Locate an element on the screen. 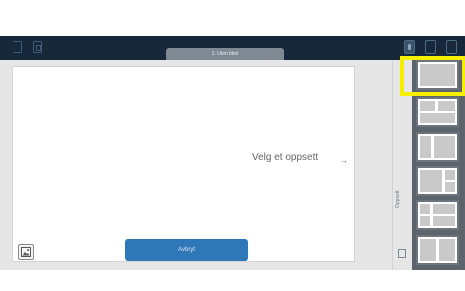 This screenshot has width=465, height=291. back-icon is located at coordinates (17, 47).